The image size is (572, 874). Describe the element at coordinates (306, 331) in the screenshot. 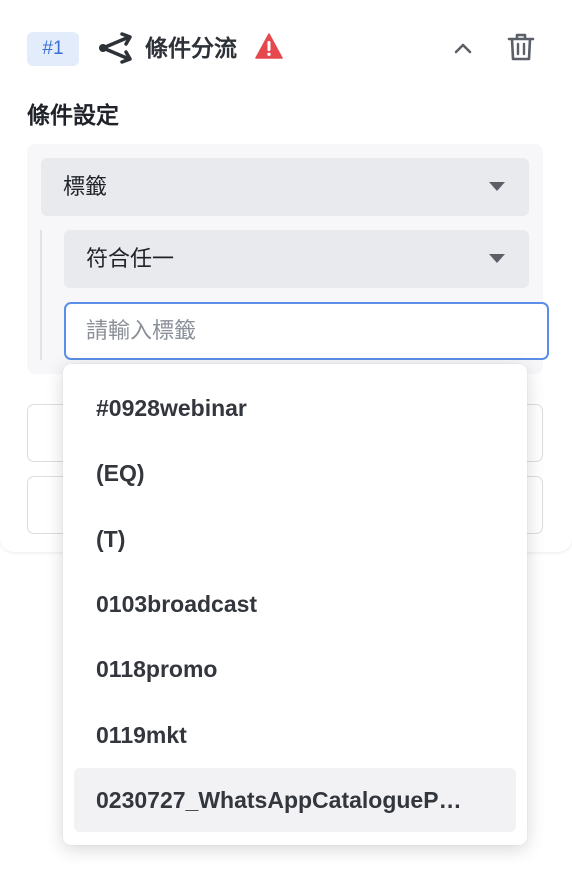

I see `tag-search-input` at that location.